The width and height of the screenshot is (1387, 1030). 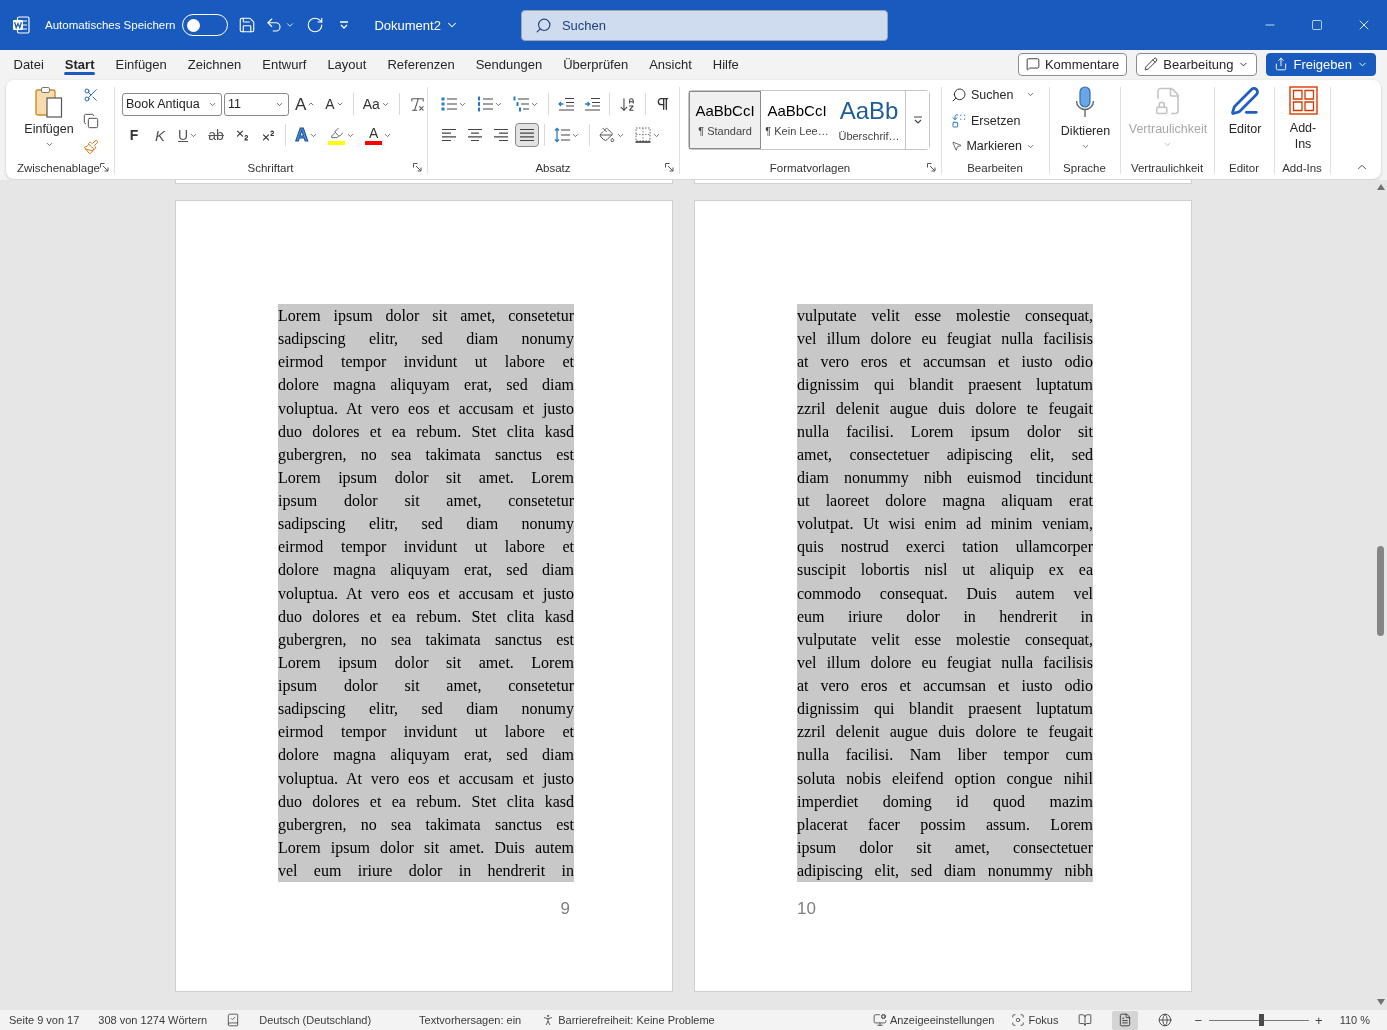 I want to click on replace-button: Ersetzen, so click(x=994, y=120).